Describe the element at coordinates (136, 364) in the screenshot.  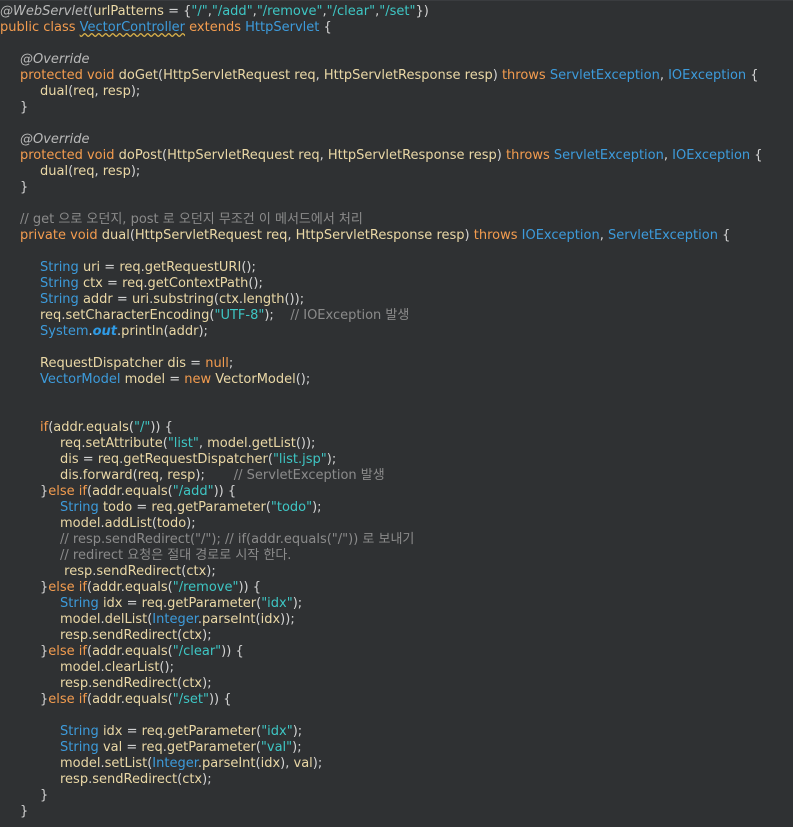
I see `code-line: RequestDispatcher dis = null;` at that location.